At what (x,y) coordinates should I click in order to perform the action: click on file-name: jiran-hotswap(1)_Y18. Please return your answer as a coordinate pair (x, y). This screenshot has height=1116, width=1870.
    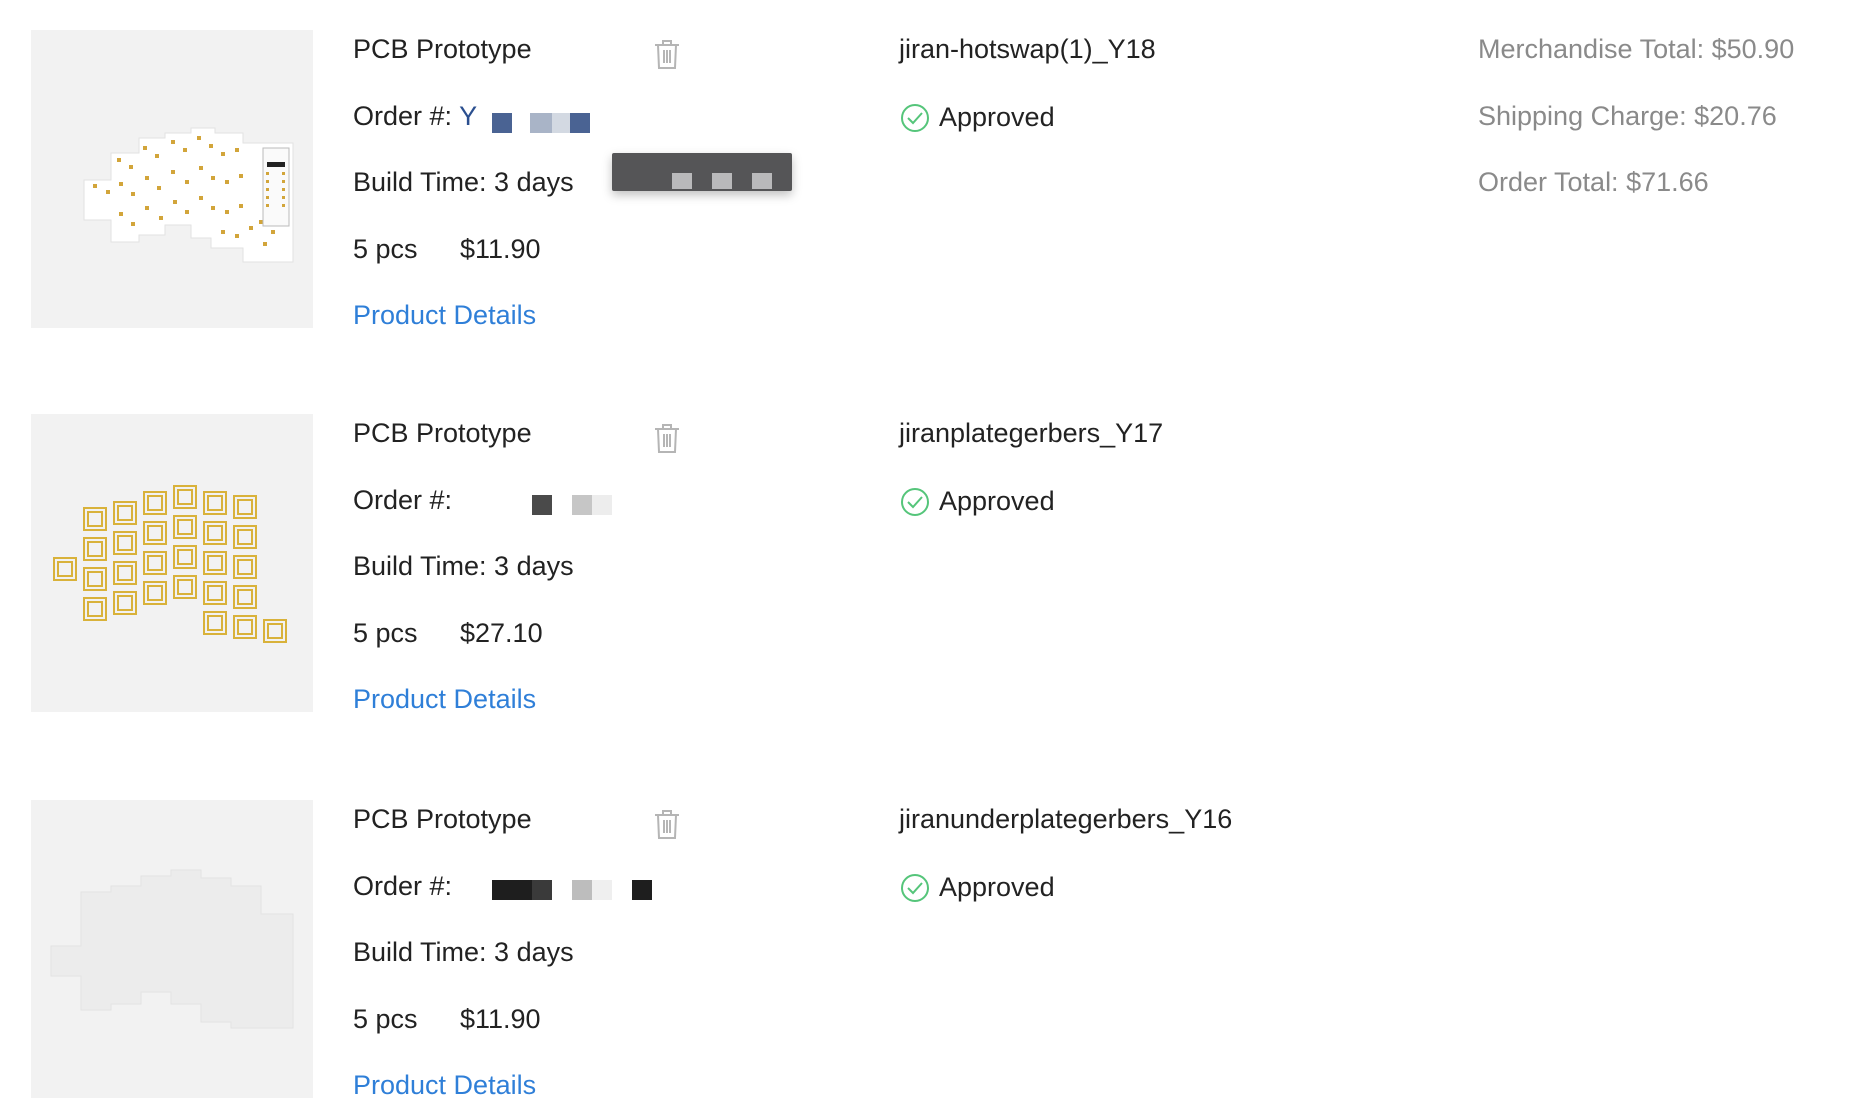
    Looking at the image, I should click on (1027, 49).